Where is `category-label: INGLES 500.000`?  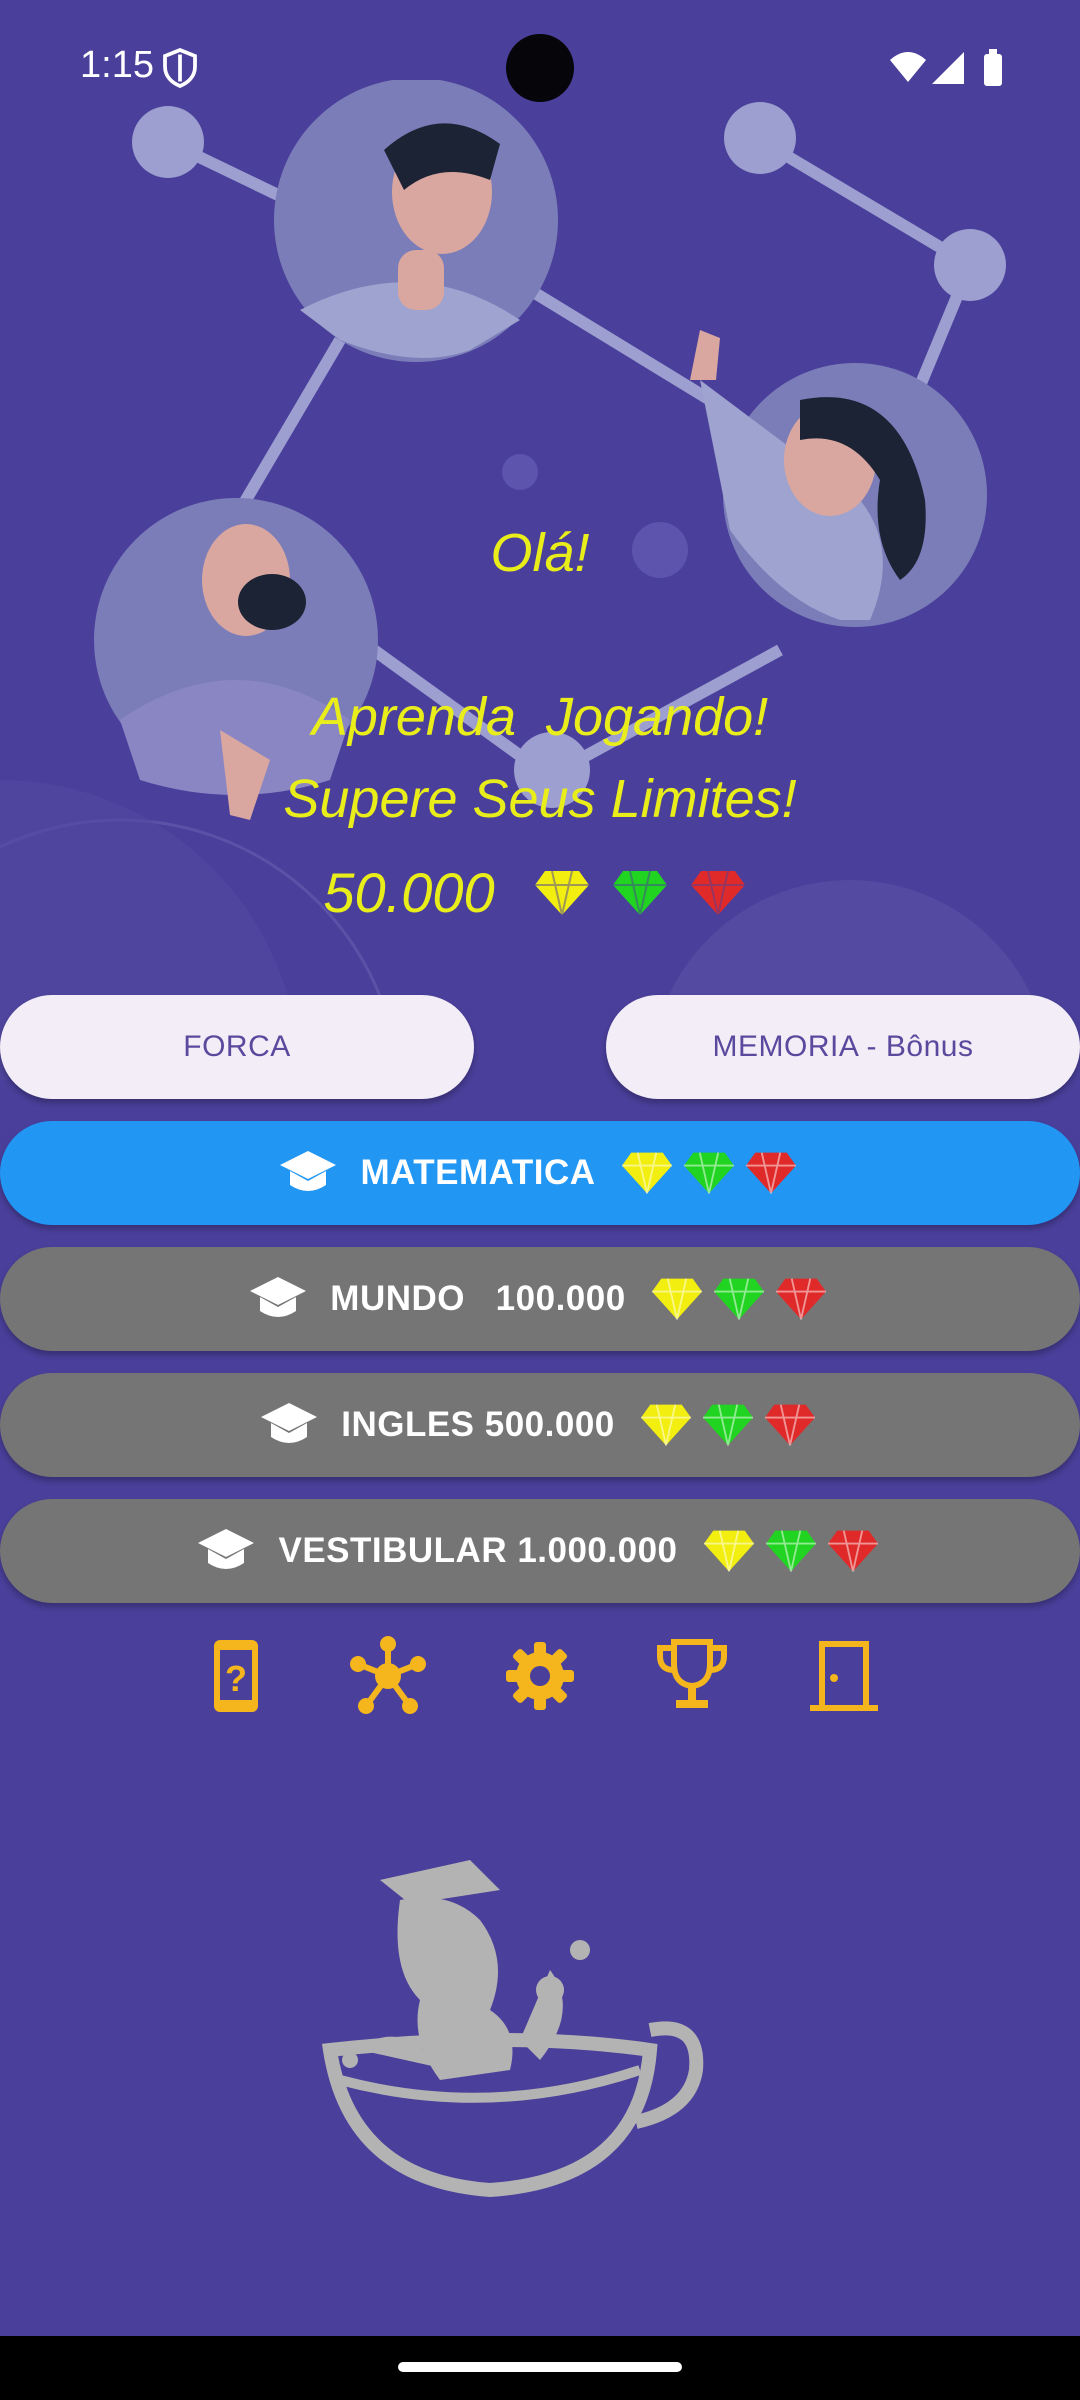 category-label: INGLES 500.000 is located at coordinates (478, 1424).